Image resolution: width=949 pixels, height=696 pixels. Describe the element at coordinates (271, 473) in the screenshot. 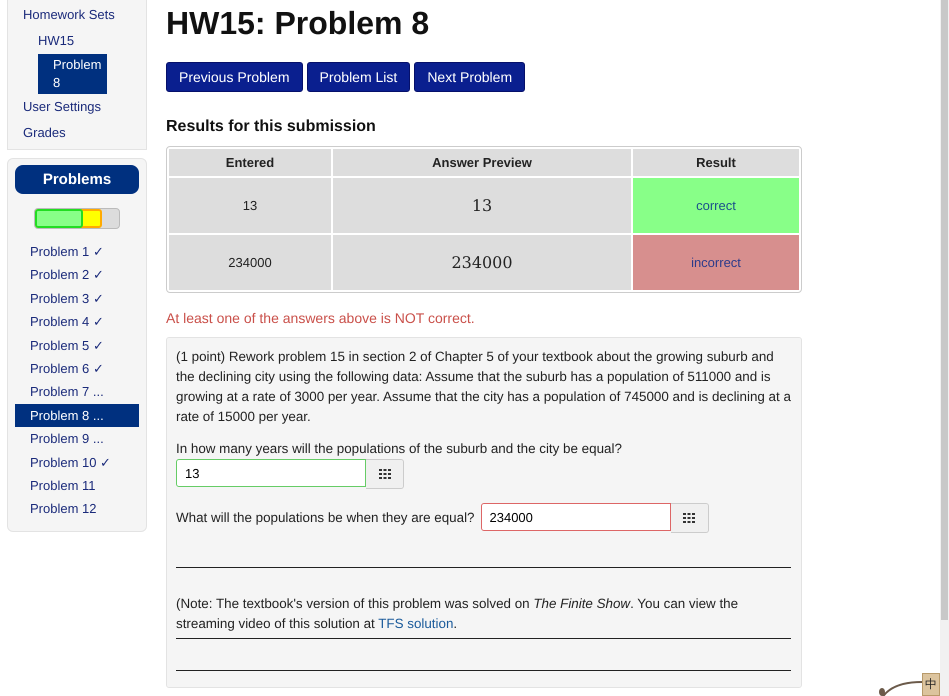

I see `answer-field: 13` at that location.